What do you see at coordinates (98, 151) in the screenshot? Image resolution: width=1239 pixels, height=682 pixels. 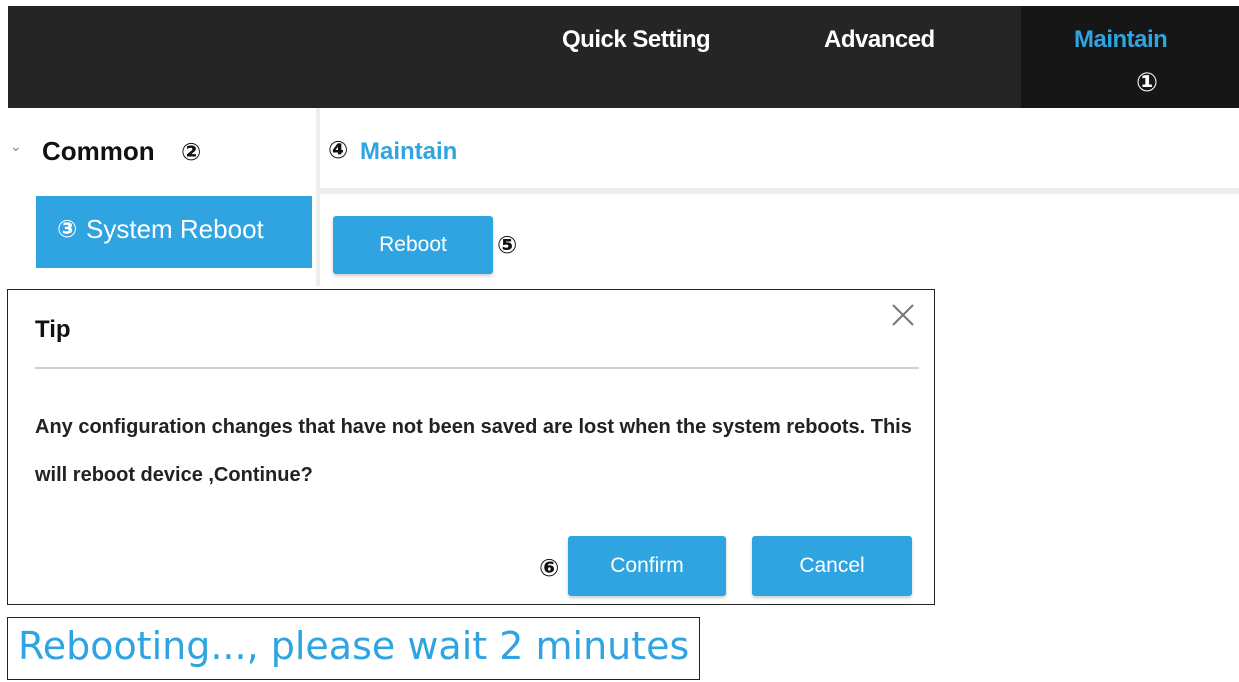 I see `sidebar-group-label: Common` at bounding box center [98, 151].